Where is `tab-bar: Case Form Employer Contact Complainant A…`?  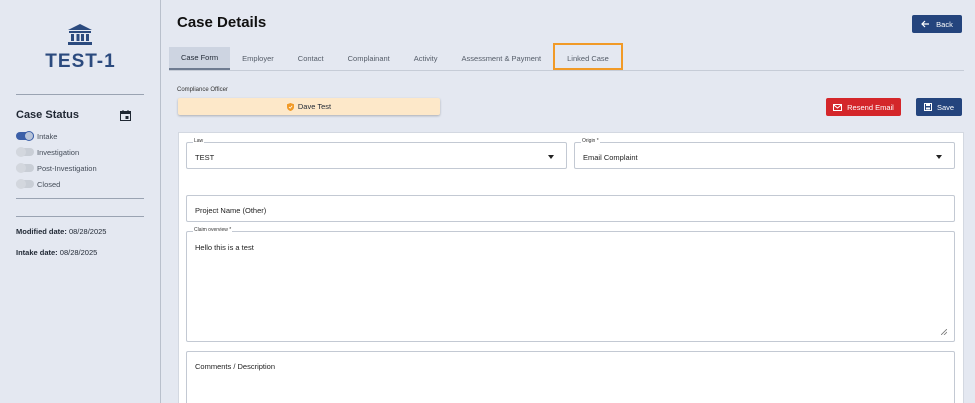
tab-bar: Case Form Employer Contact Complainant A… is located at coordinates (396, 56).